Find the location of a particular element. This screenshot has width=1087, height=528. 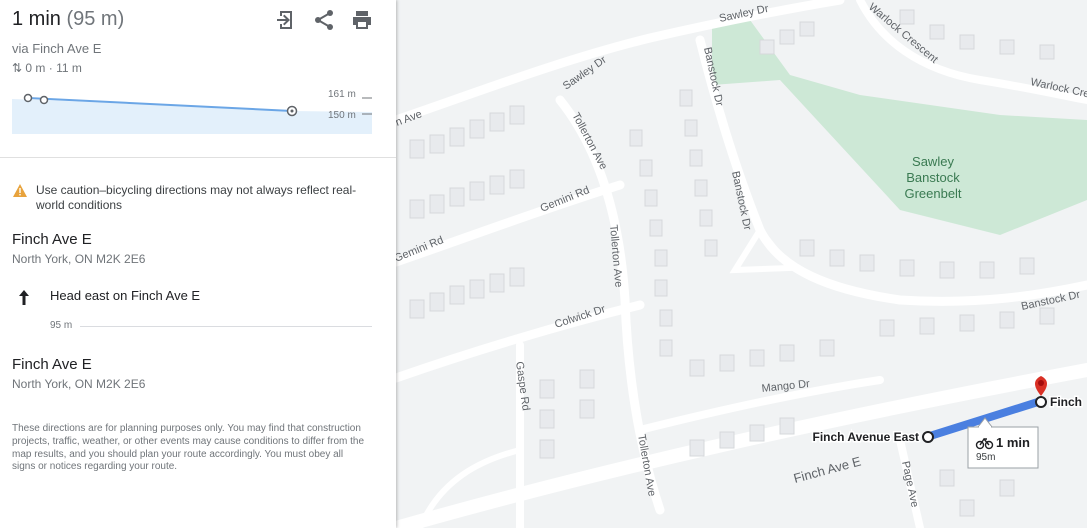

elevation-icon: ⇅ is located at coordinates (17, 68).